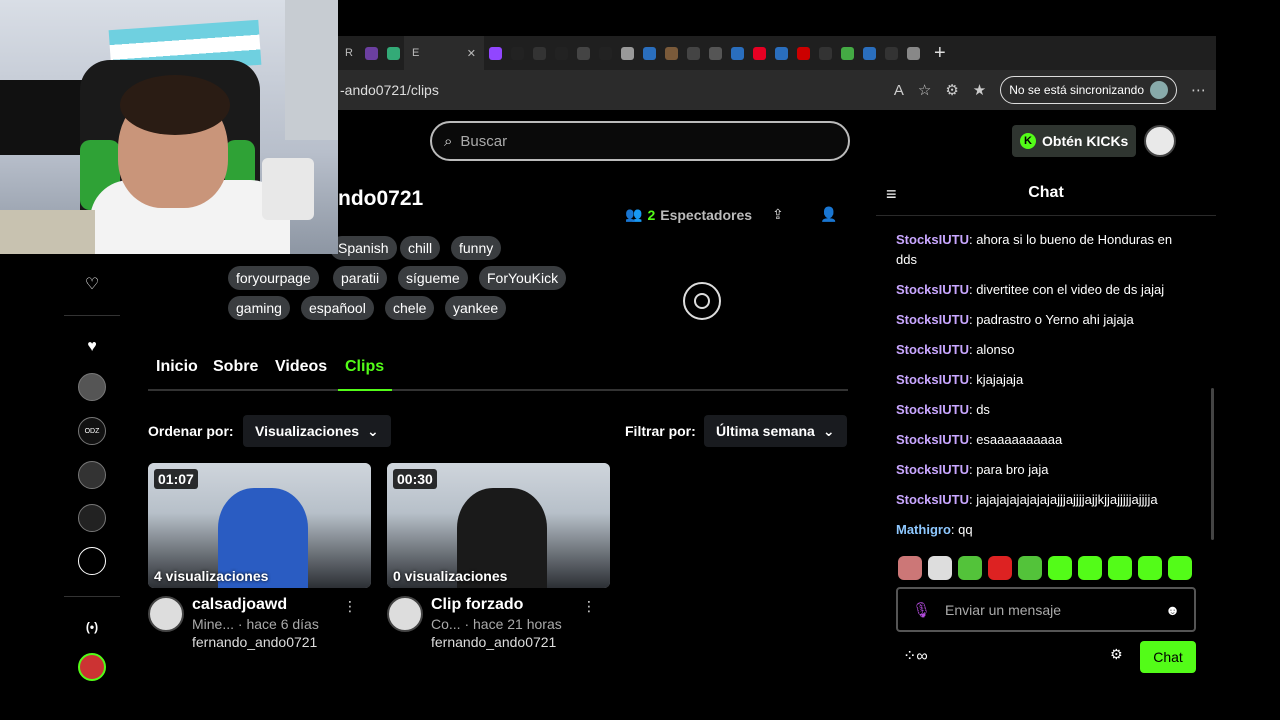  What do you see at coordinates (337, 308) in the screenshot?
I see `channel-tag: españool` at bounding box center [337, 308].